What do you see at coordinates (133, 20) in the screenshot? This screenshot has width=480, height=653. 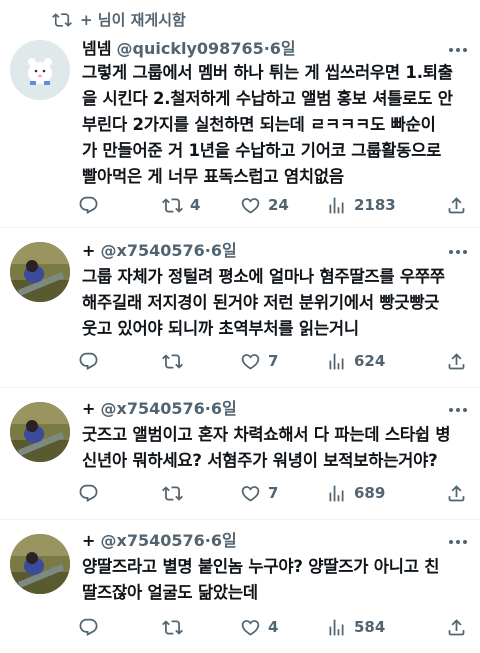 I see `repost-banner-text: + 님이 재게시함` at bounding box center [133, 20].